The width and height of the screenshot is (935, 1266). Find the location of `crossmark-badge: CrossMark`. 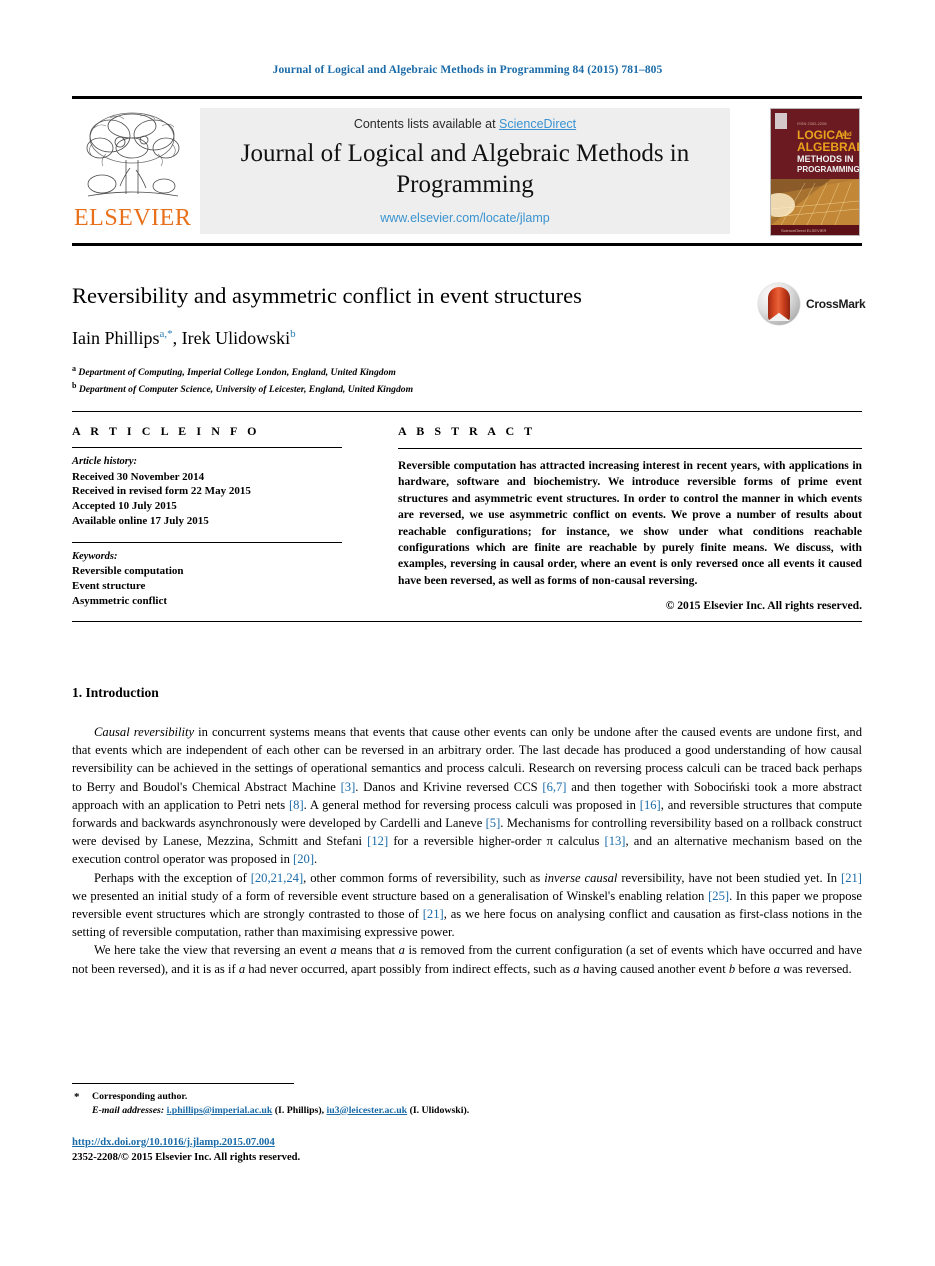

crossmark-badge: CrossMark is located at coordinates (812, 305).